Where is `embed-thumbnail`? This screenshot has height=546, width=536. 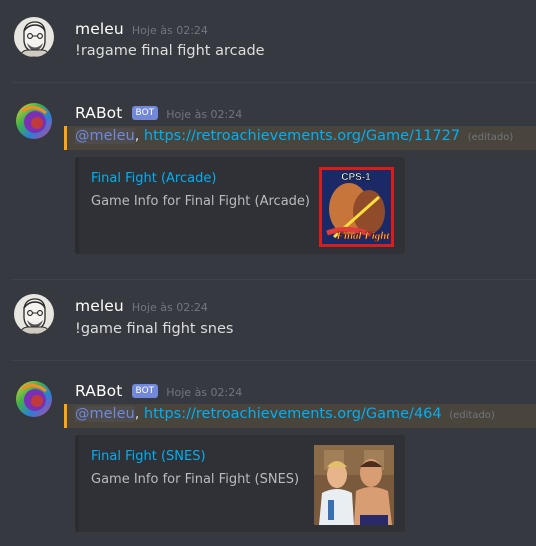
embed-thumbnail is located at coordinates (354, 485).